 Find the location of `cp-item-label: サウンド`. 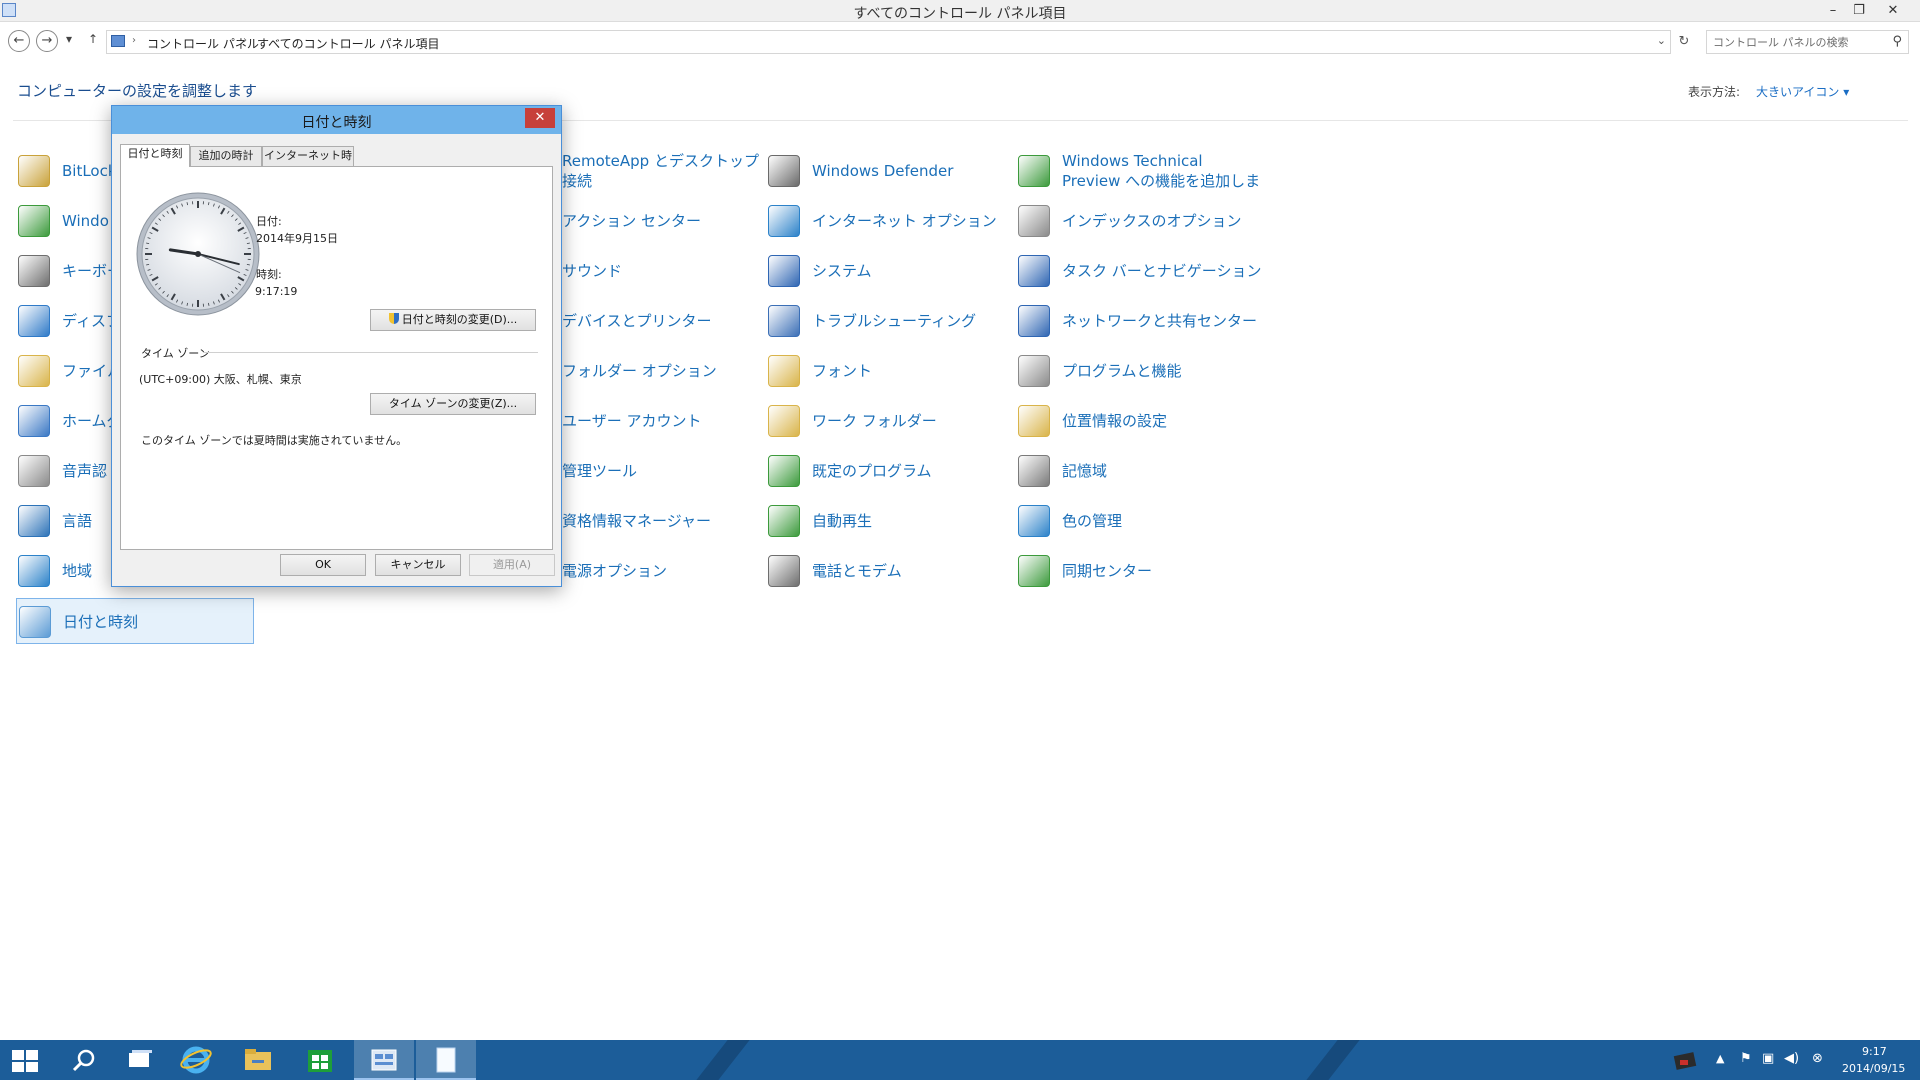

cp-item-label: サウンド is located at coordinates (592, 271).